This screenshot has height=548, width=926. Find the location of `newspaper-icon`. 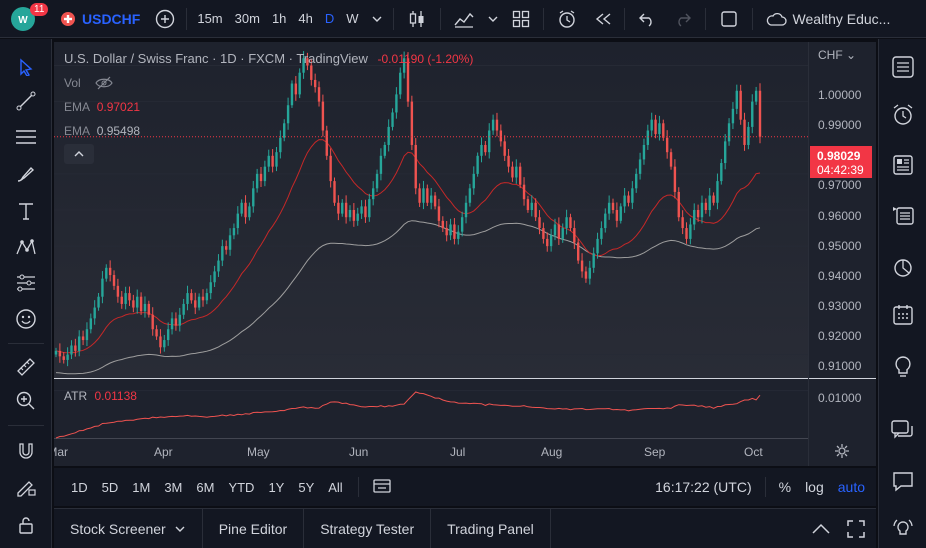

newspaper-icon is located at coordinates (903, 165).